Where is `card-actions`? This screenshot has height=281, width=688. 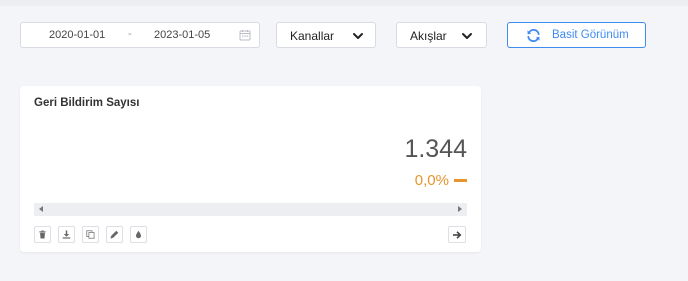 card-actions is located at coordinates (90, 234).